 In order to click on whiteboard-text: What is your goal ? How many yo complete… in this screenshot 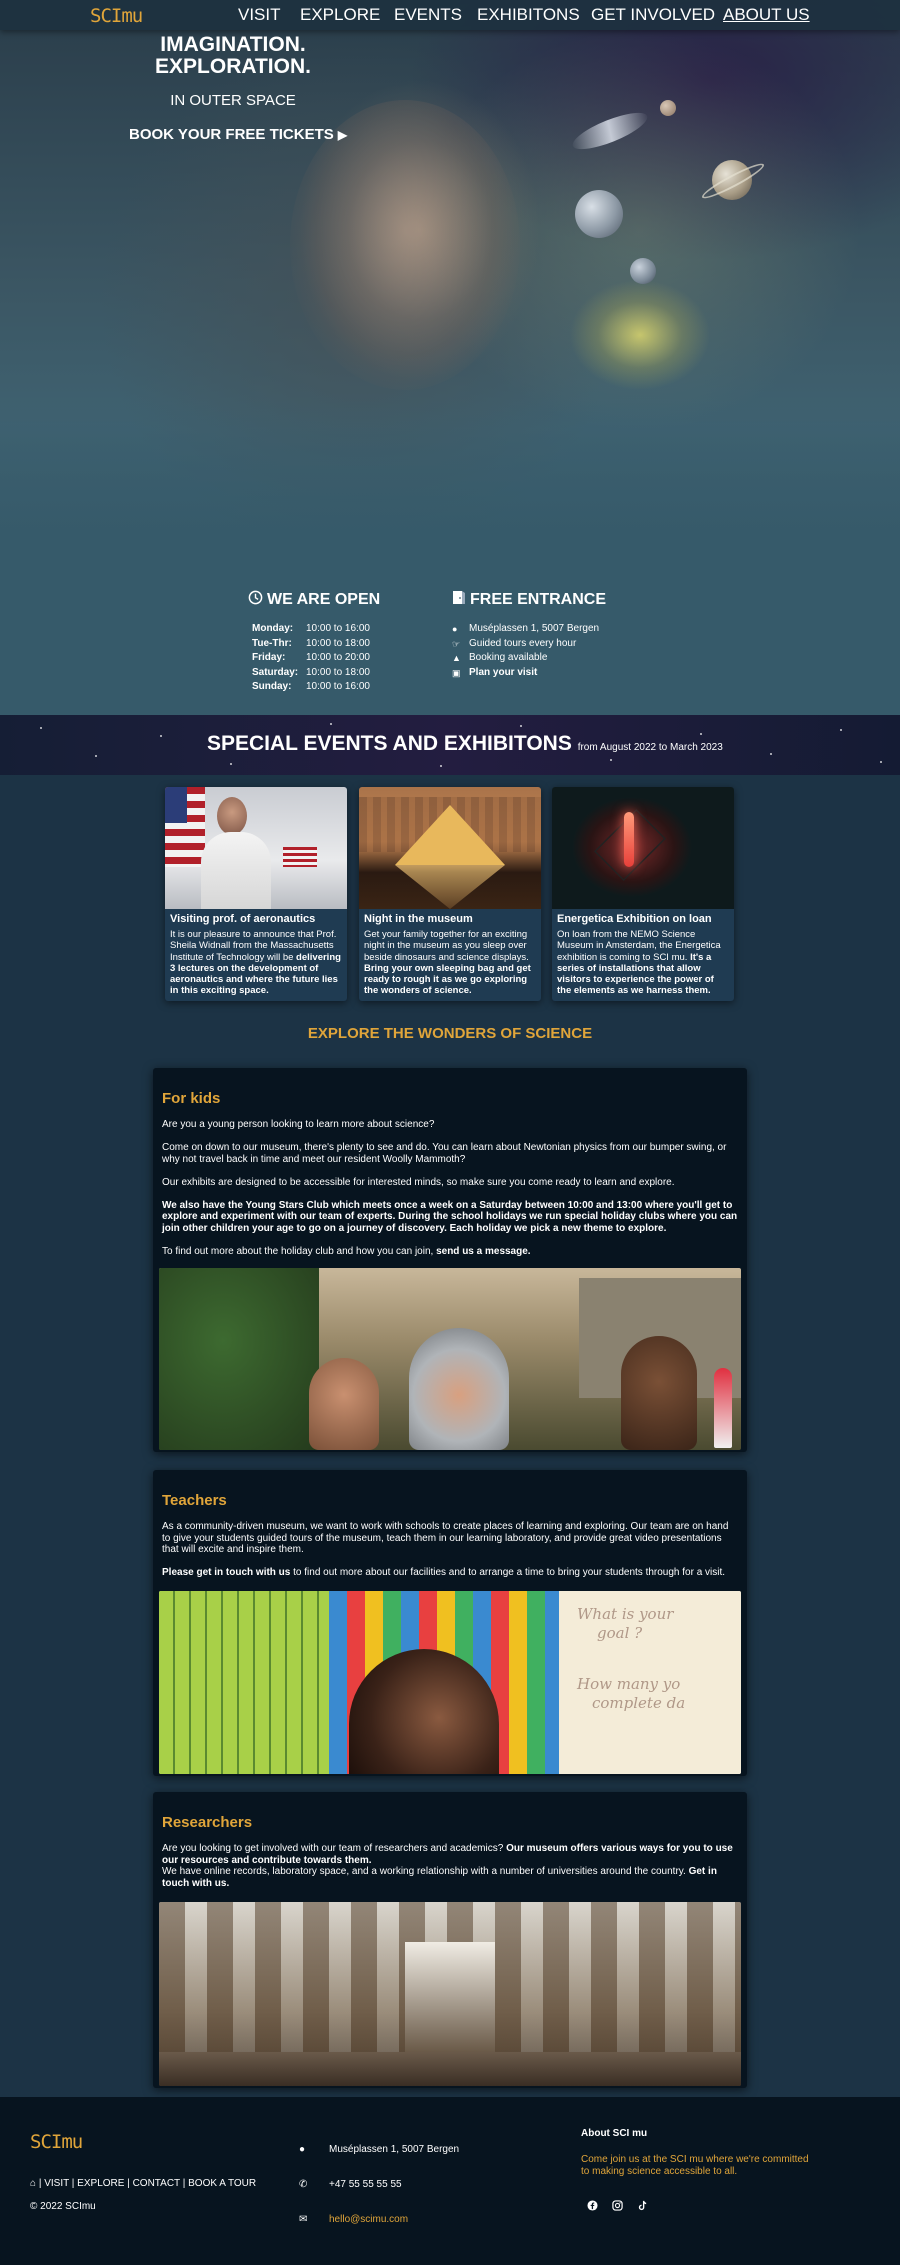, I will do `click(631, 1658)`.